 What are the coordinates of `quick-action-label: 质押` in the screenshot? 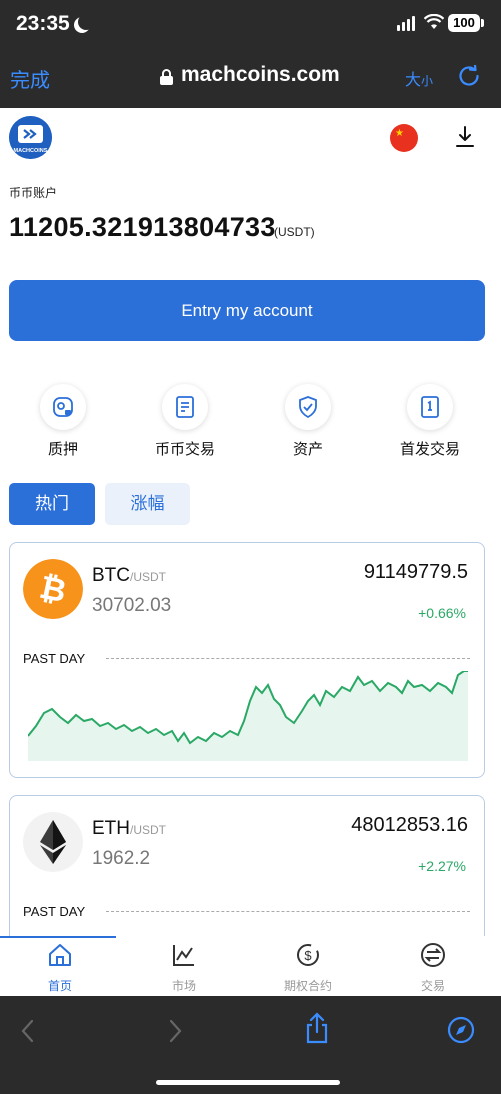 It's located at (62, 449).